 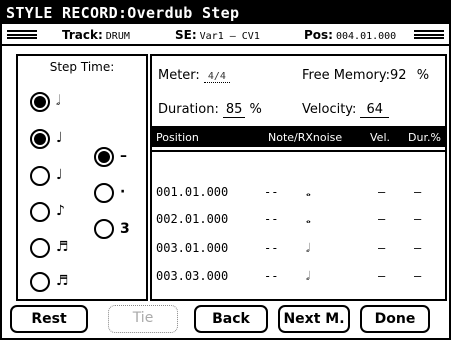 What do you see at coordinates (395, 319) in the screenshot?
I see `done-button: Done` at bounding box center [395, 319].